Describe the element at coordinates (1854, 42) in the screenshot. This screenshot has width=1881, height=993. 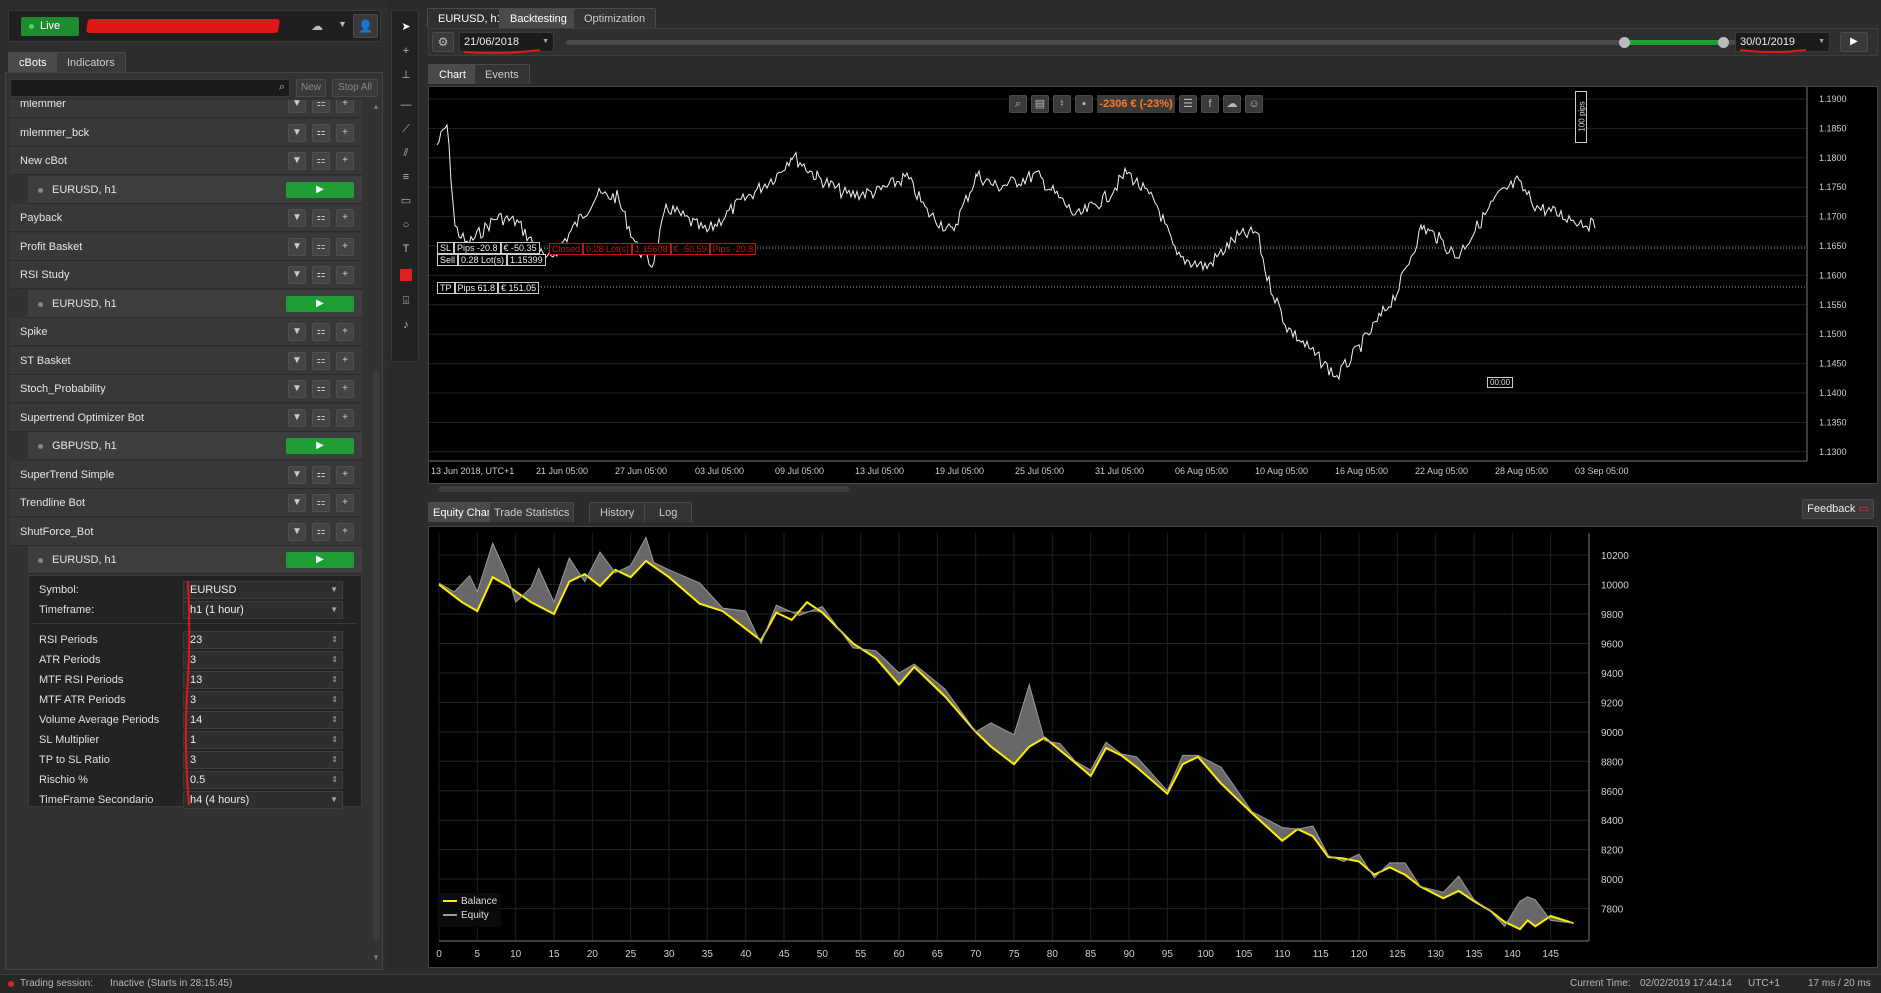
I see `play-backtest-button: ▶` at that location.